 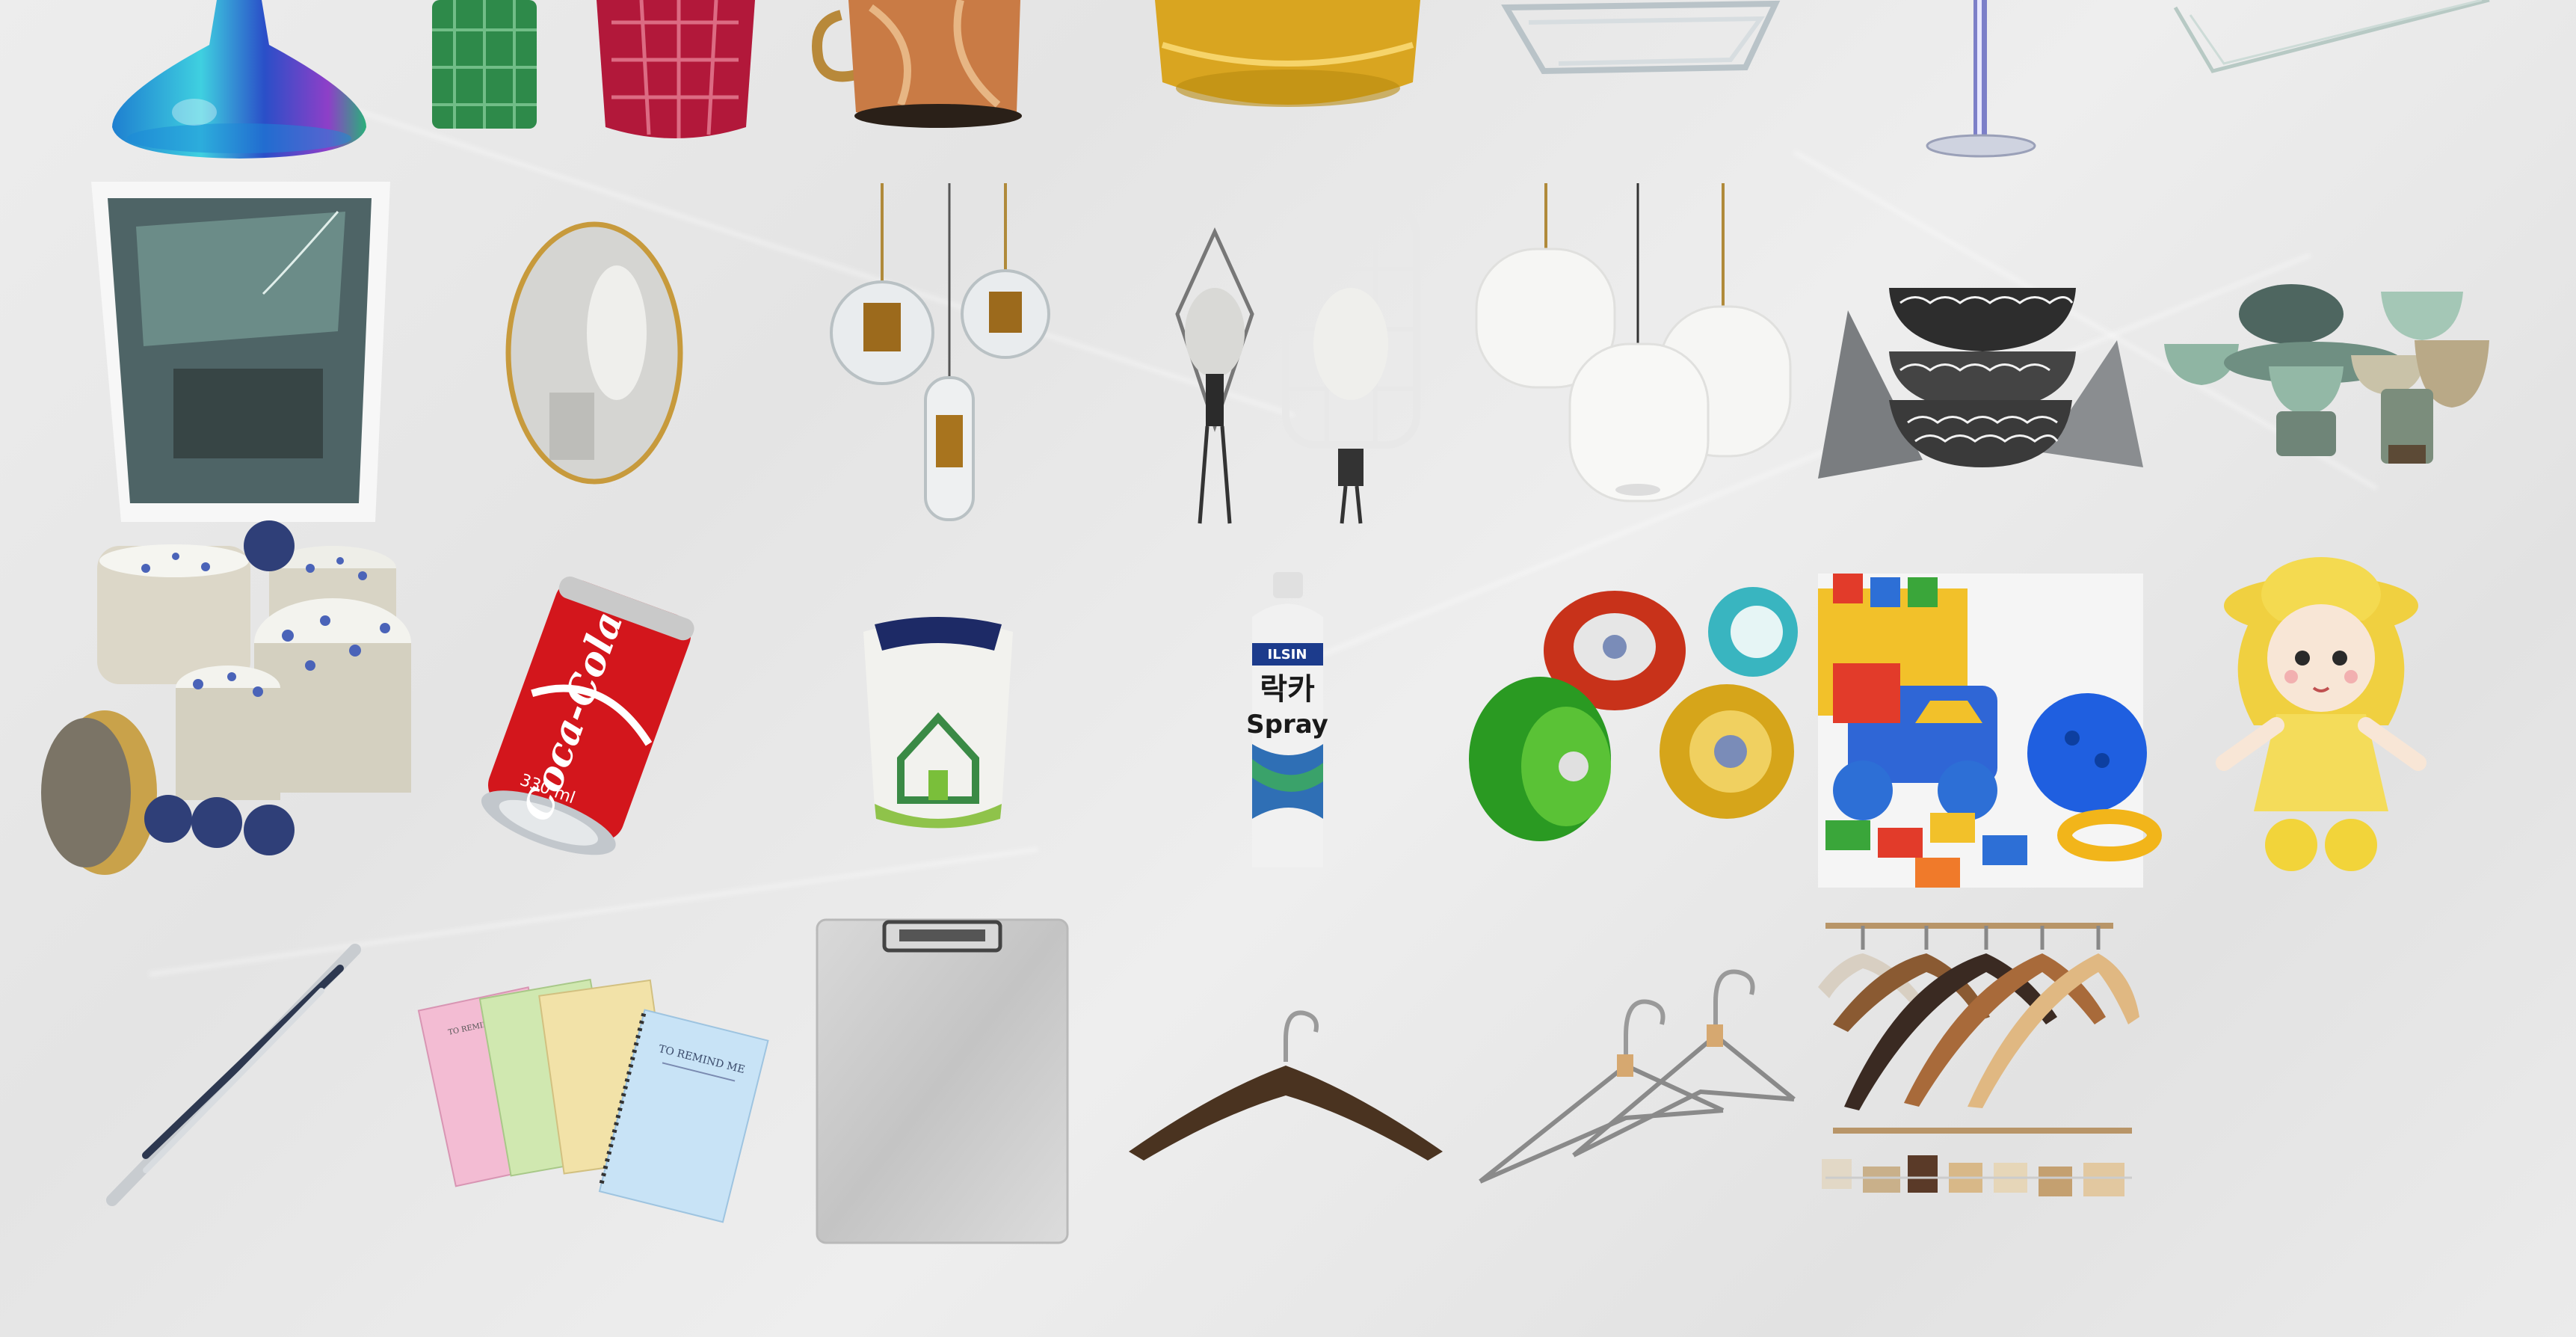 I want to click on cut-glass-cups-icon, so click(x=593, y=73).